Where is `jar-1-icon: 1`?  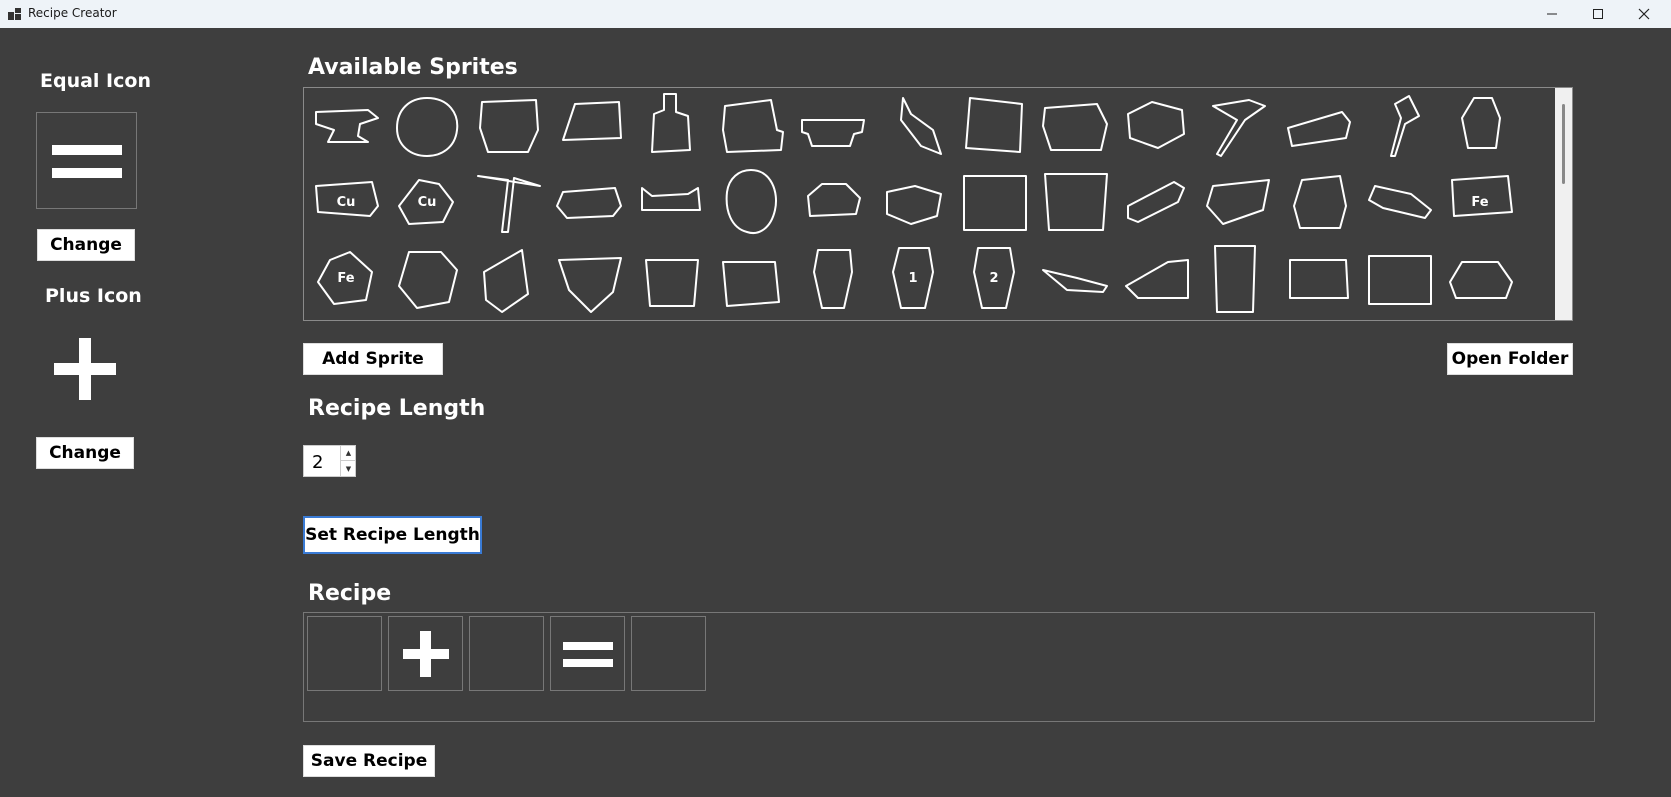 jar-1-icon: 1 is located at coordinates (913, 278).